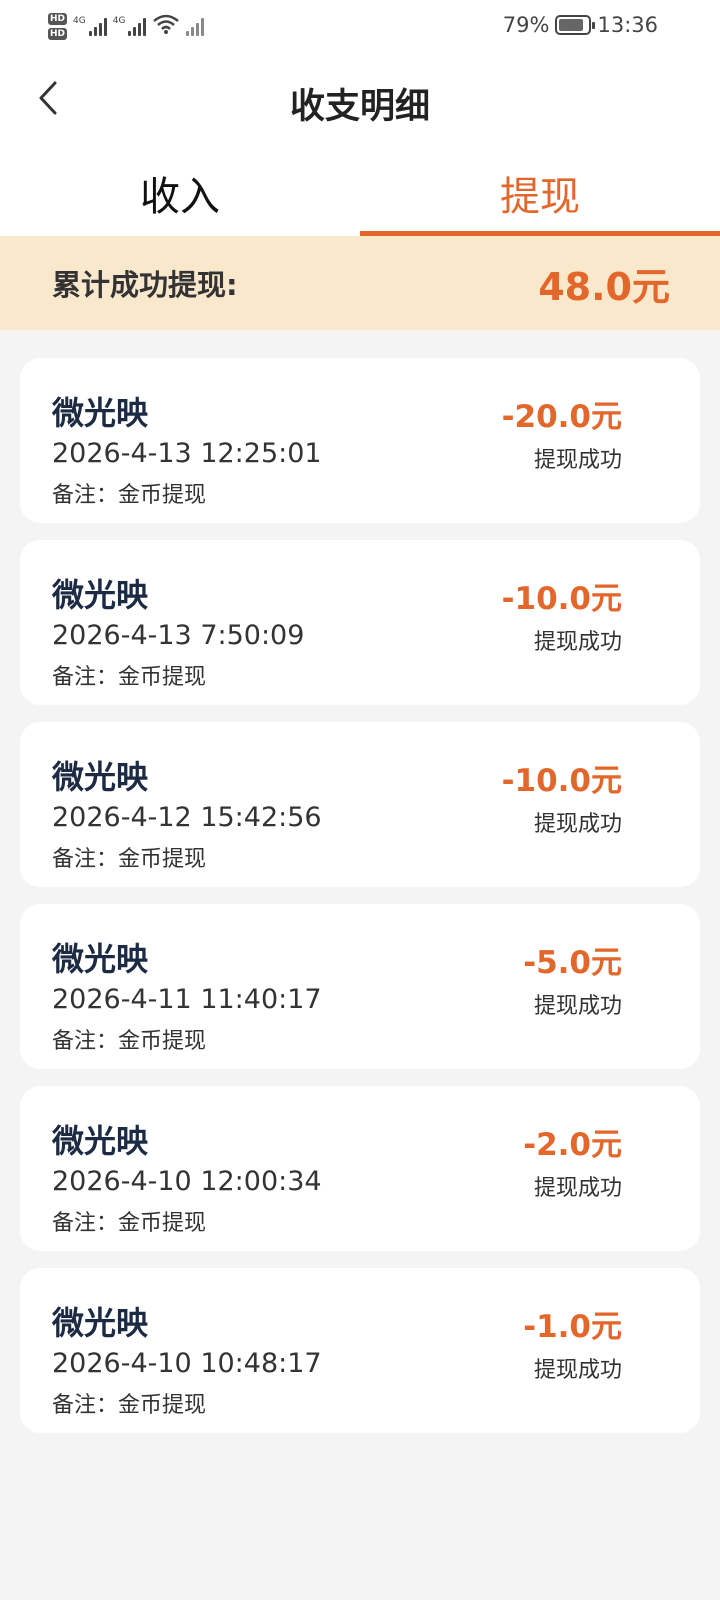  Describe the element at coordinates (187, 453) in the screenshot. I see `record-time: 2026-4-13 12:25:01` at that location.